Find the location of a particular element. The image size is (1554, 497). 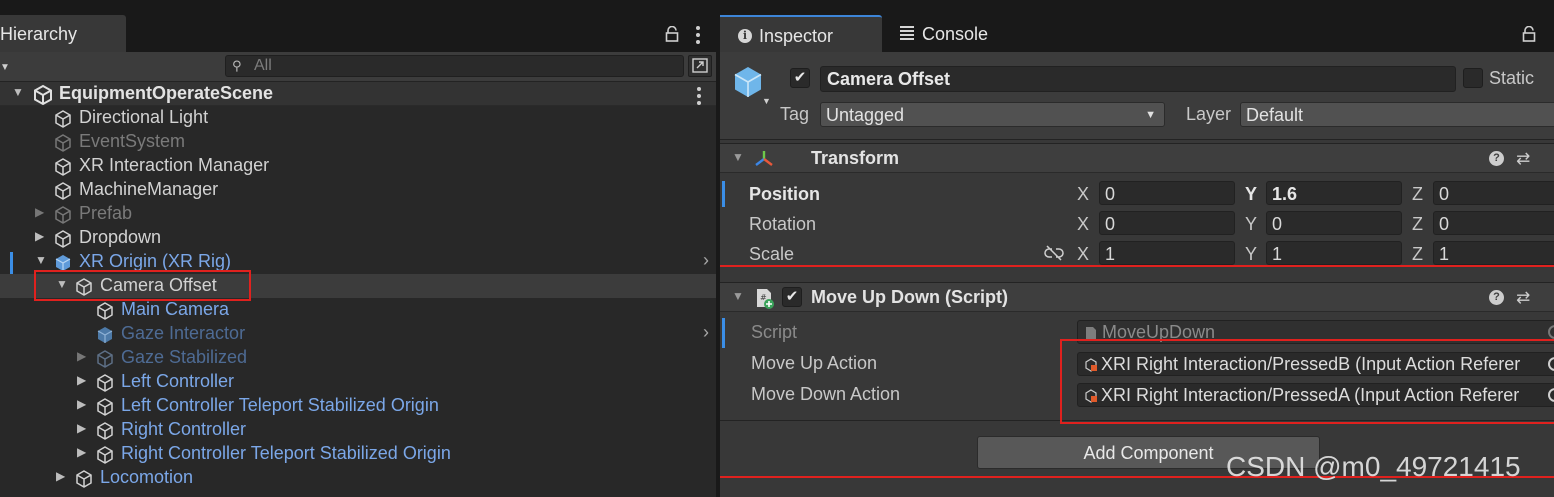

create-dropdown-caret-icon: ▼ is located at coordinates (5, 67).